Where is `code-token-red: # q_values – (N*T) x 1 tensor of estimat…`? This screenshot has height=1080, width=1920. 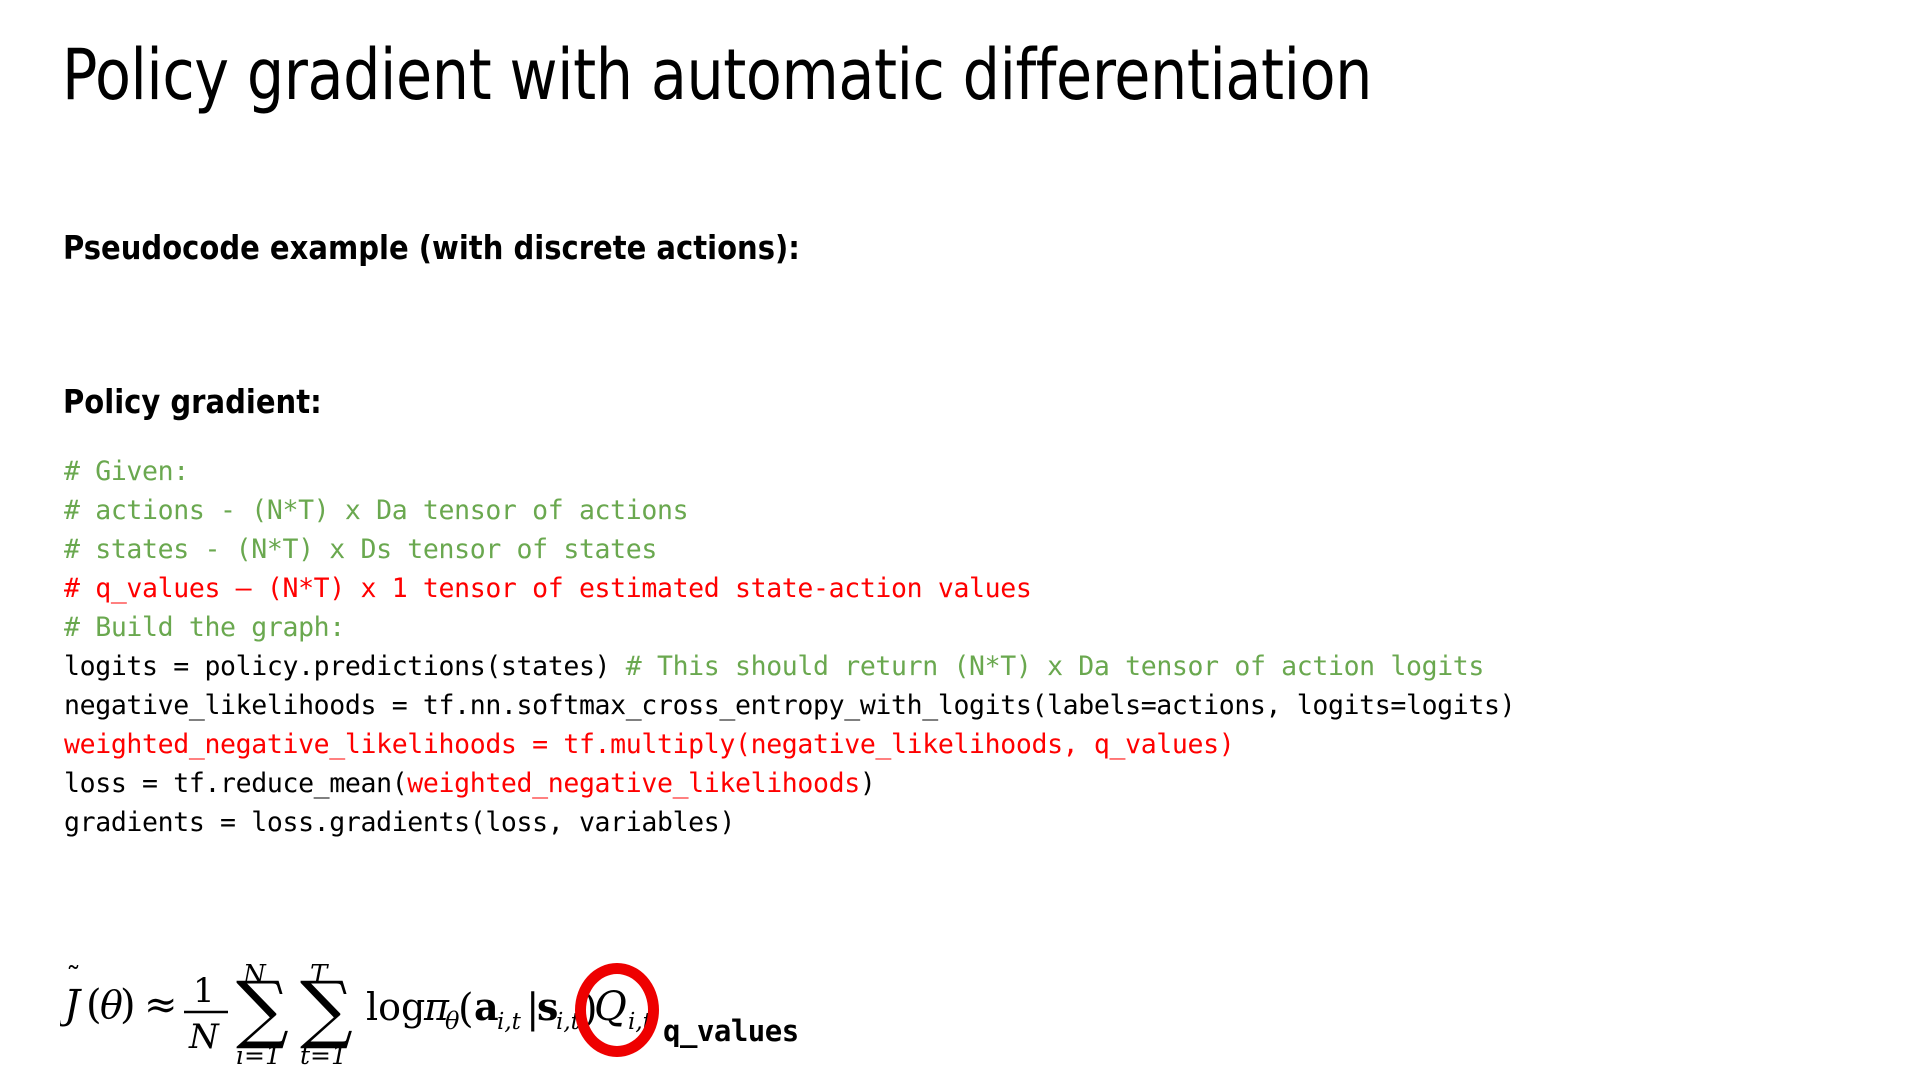
code-token-red: # q_values – (N*T) x 1 tensor of estimat… is located at coordinates (548, 588).